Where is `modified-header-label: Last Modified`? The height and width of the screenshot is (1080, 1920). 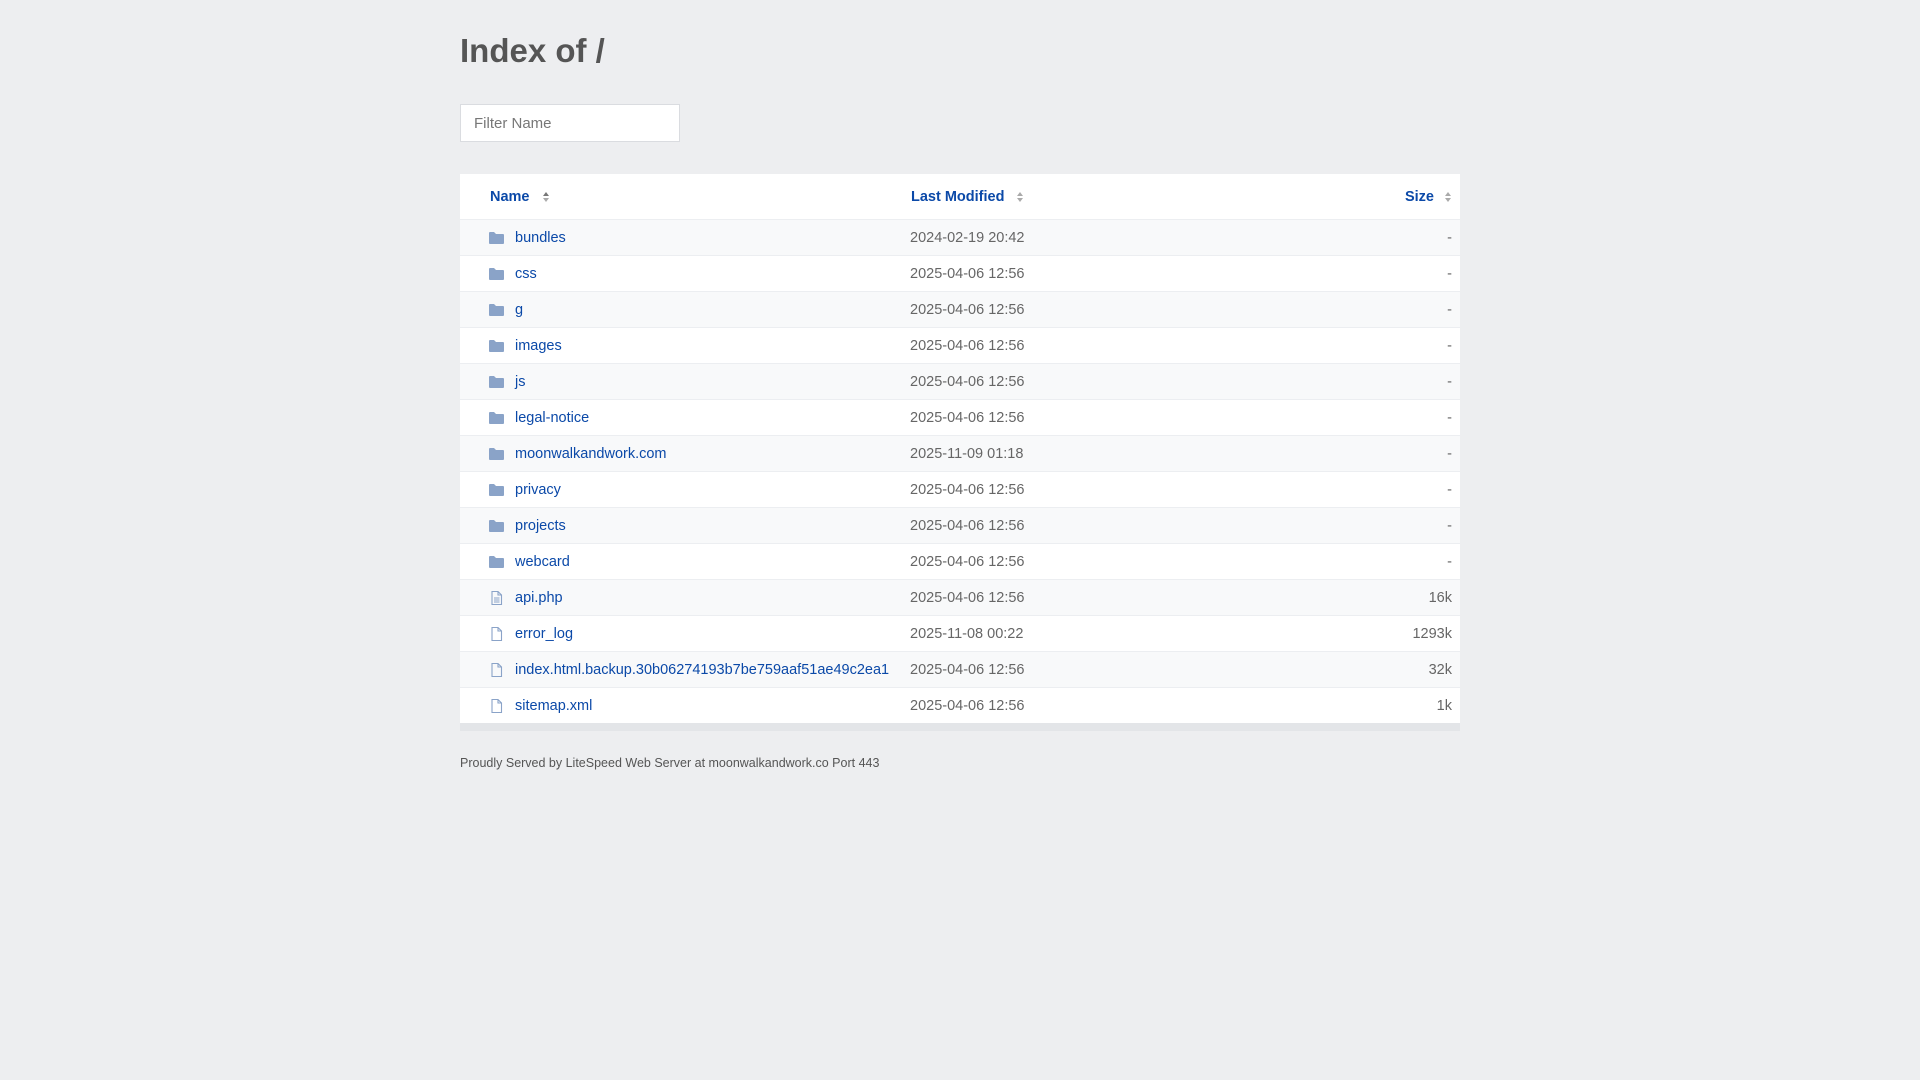 modified-header-label: Last Modified is located at coordinates (958, 196).